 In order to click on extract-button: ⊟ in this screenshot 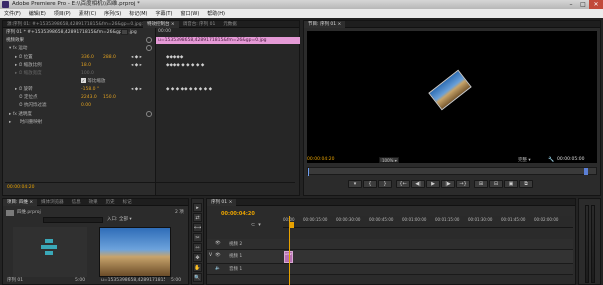, I will do `click(496, 184)`.